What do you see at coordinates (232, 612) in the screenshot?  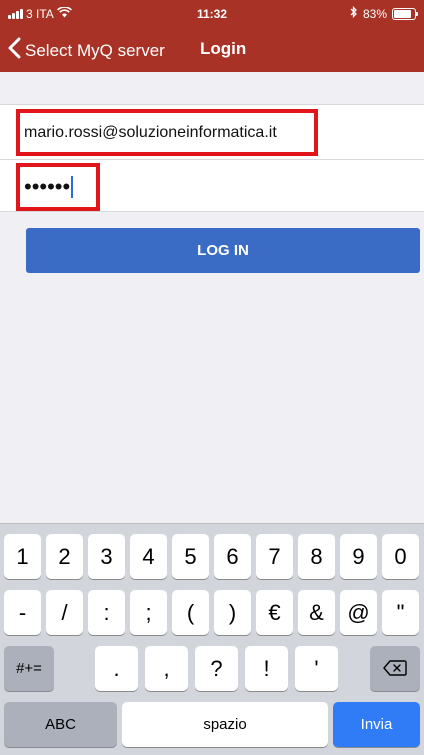 I see `key-close-paren: )` at bounding box center [232, 612].